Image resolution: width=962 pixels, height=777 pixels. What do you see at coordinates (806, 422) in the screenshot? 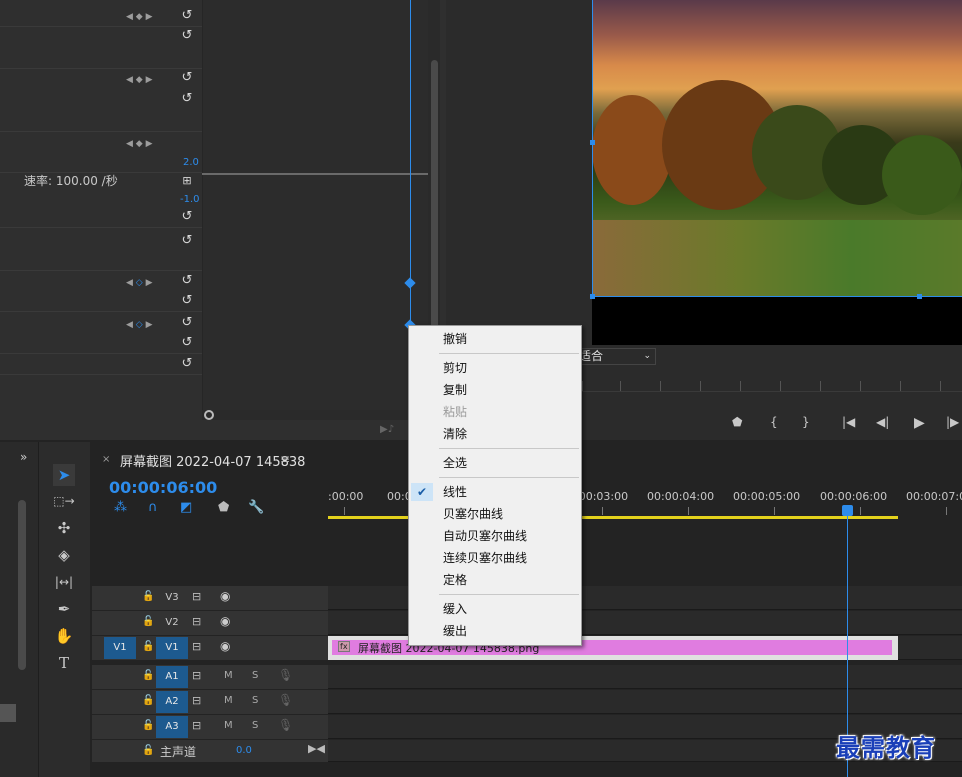
I see `mark-out-icon: }` at bounding box center [806, 422].